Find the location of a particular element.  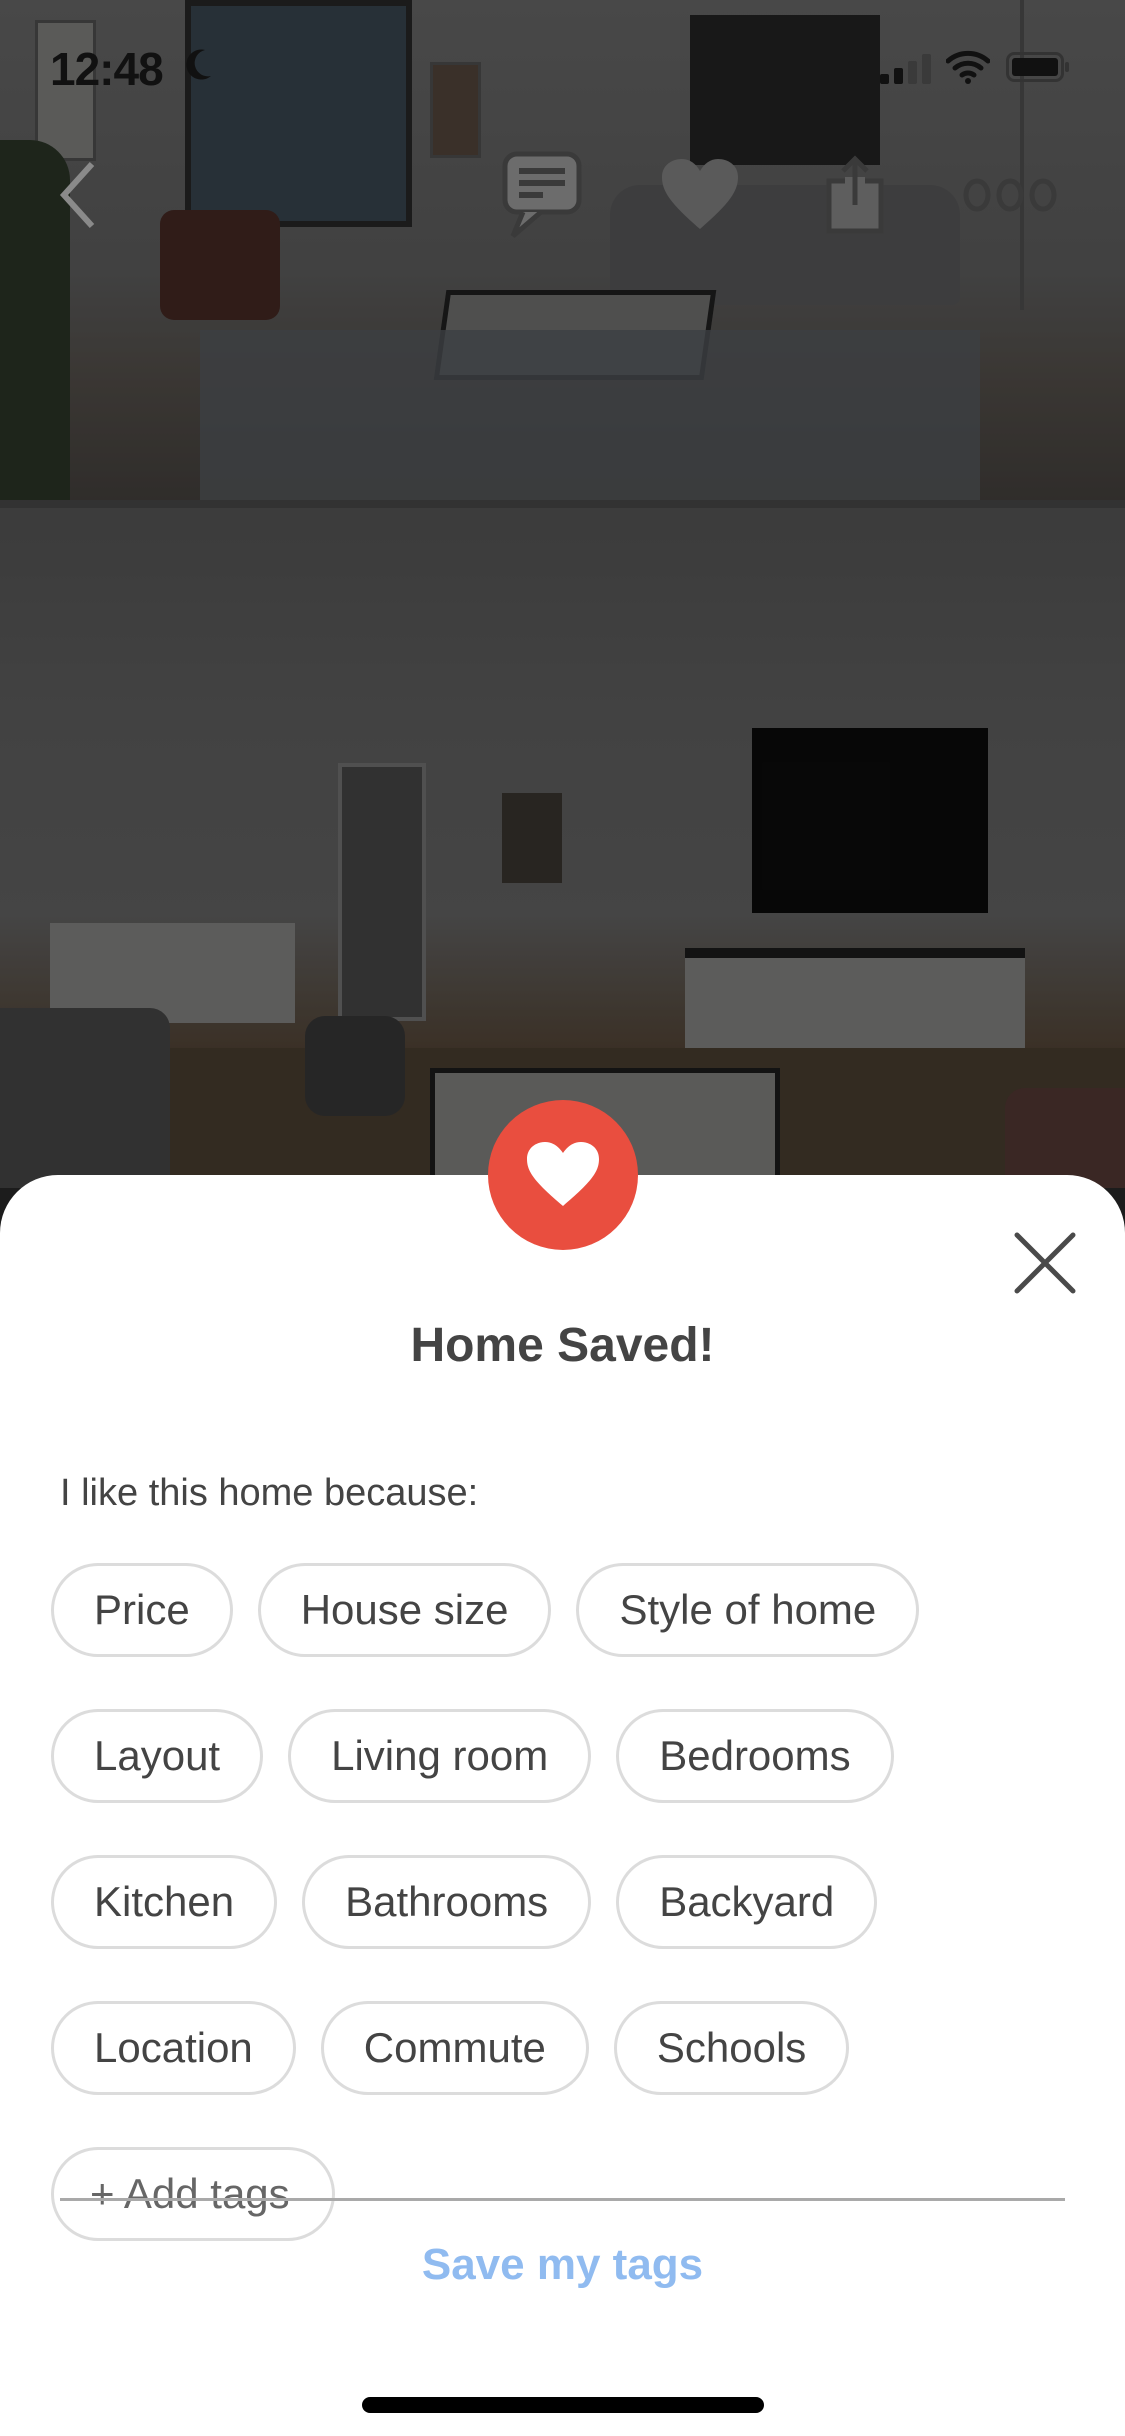

tag-house-size: House size is located at coordinates (404, 1610).